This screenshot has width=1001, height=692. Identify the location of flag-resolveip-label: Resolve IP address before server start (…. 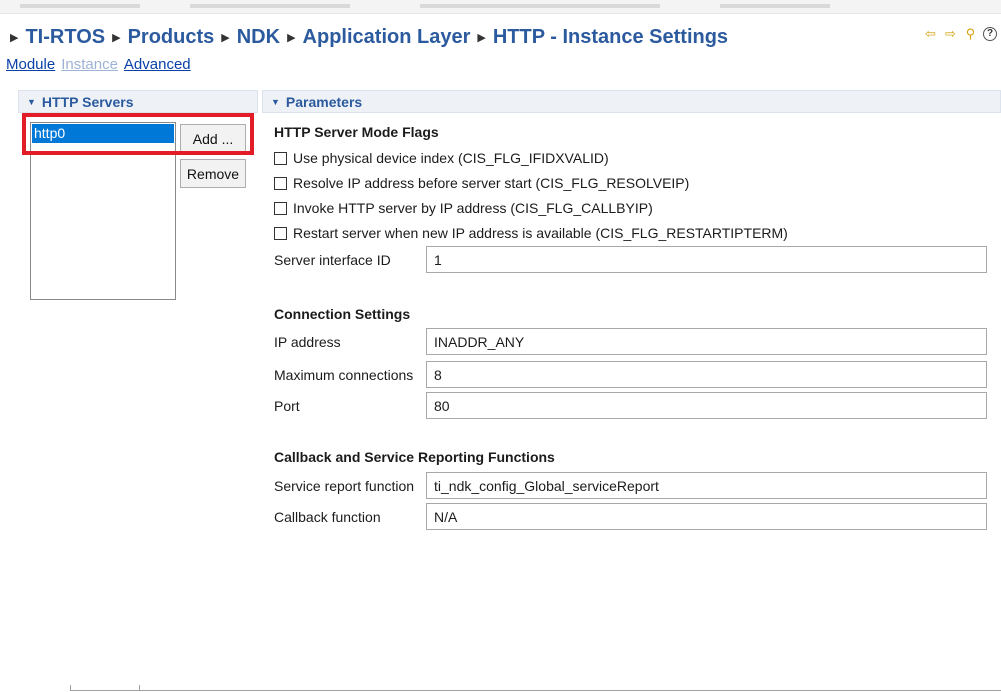
(491, 183).